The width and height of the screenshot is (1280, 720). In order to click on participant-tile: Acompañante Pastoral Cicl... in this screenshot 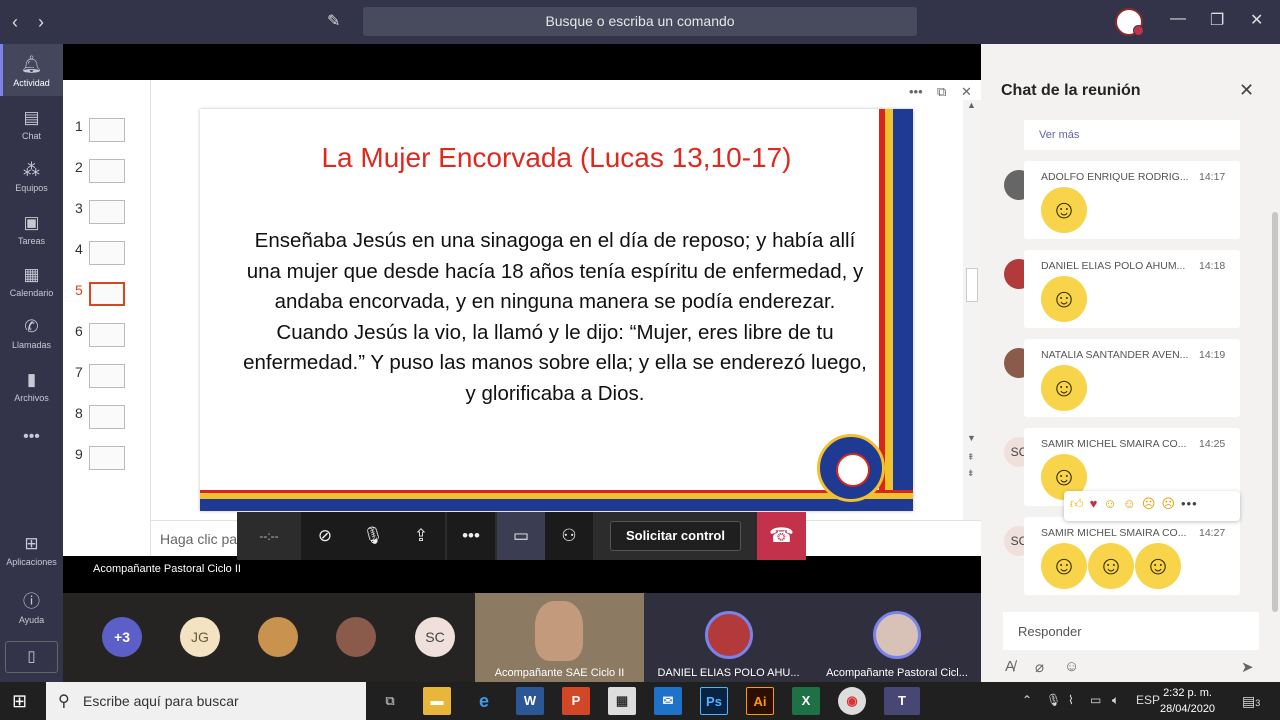, I will do `click(897, 637)`.